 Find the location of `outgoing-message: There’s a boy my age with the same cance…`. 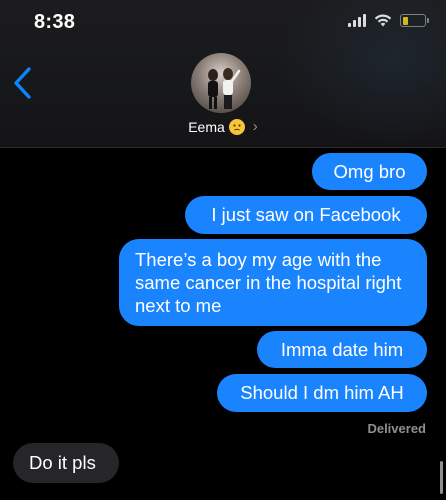

outgoing-message: There’s a boy my age with the same cance… is located at coordinates (273, 282).